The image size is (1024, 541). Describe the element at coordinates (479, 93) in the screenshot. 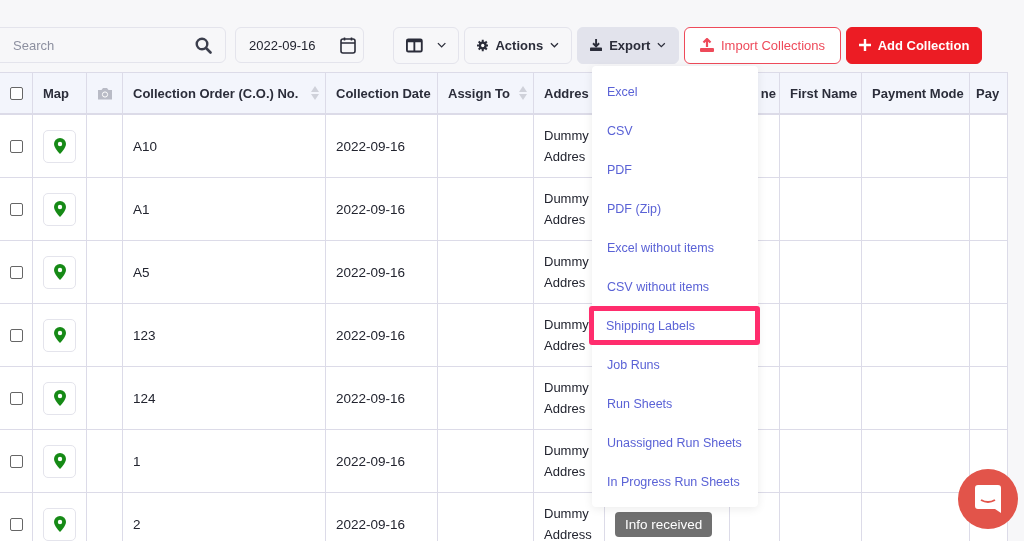

I see `column-label: Assign To` at that location.